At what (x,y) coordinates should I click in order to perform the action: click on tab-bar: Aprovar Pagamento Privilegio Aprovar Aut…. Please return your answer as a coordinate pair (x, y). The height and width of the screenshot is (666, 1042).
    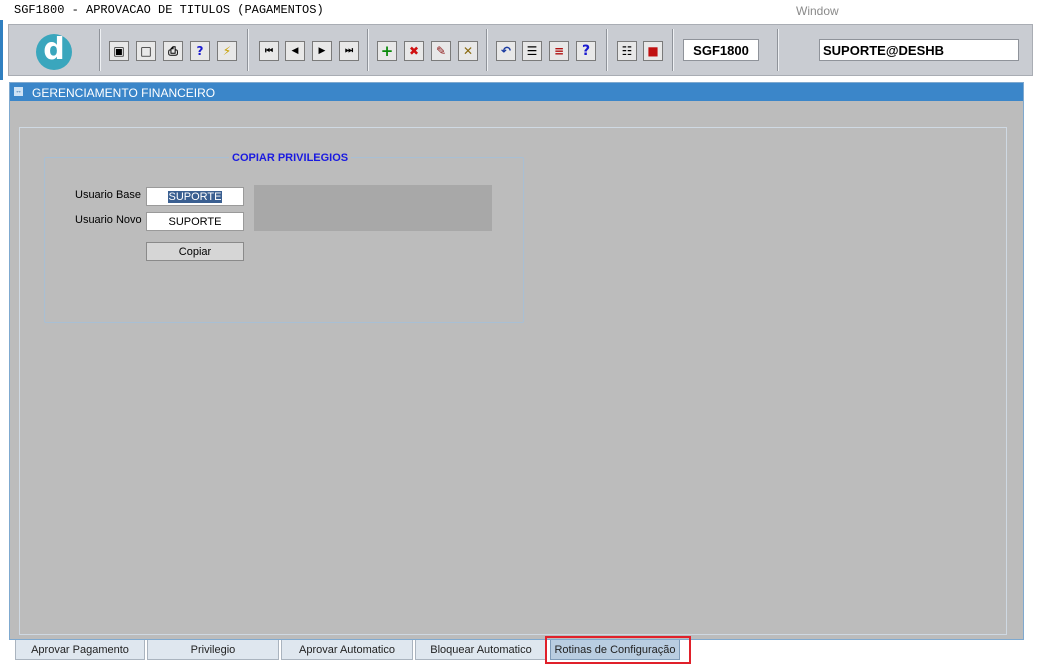
    Looking at the image, I should click on (517, 651).